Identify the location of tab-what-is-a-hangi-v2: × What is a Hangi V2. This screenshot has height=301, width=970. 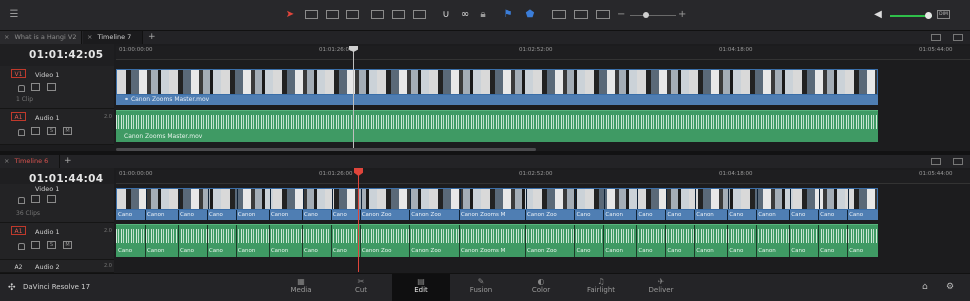
(41, 37).